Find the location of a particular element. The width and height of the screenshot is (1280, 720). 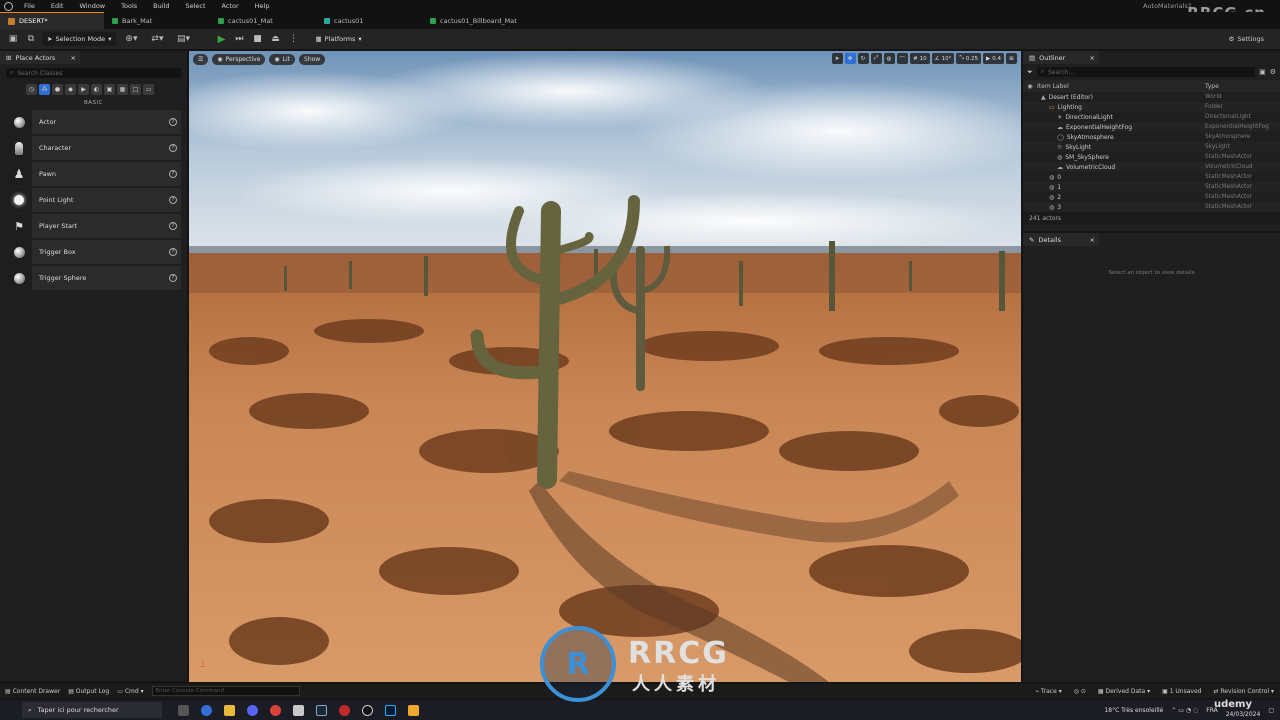

tab-desert: DESERT* is located at coordinates (52, 20).